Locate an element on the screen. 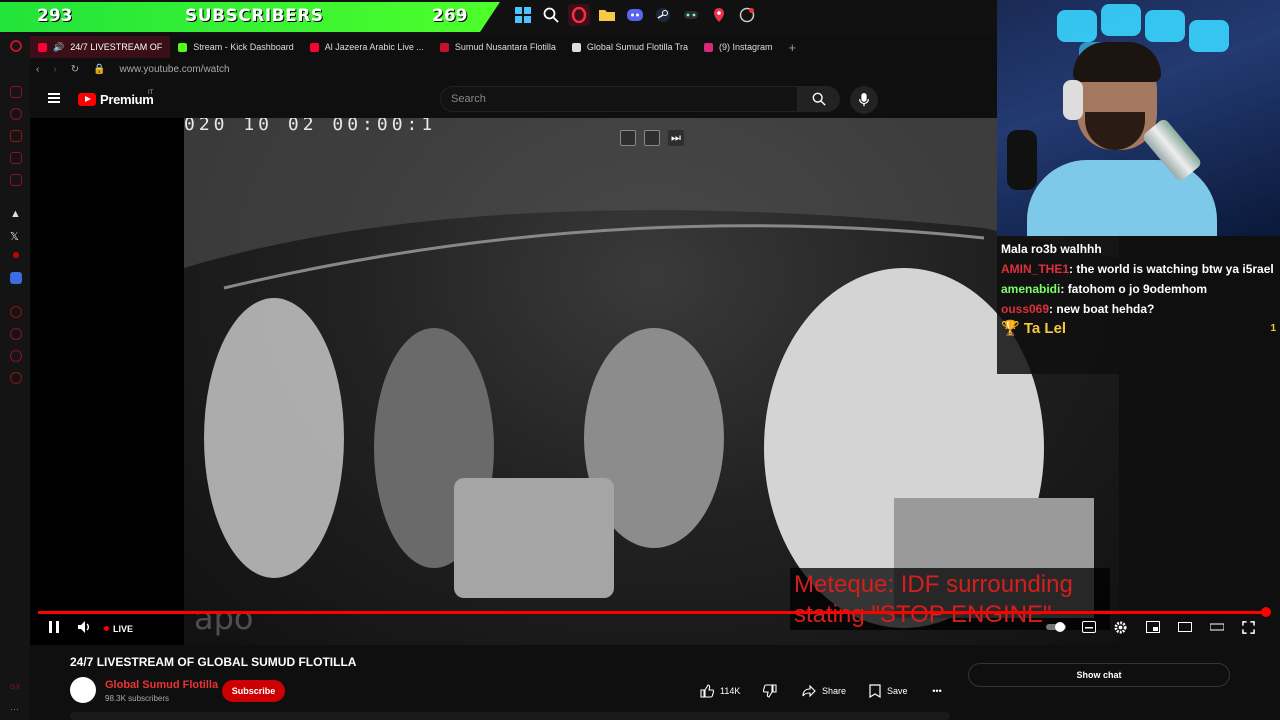  channel-avatar is located at coordinates (83, 690).